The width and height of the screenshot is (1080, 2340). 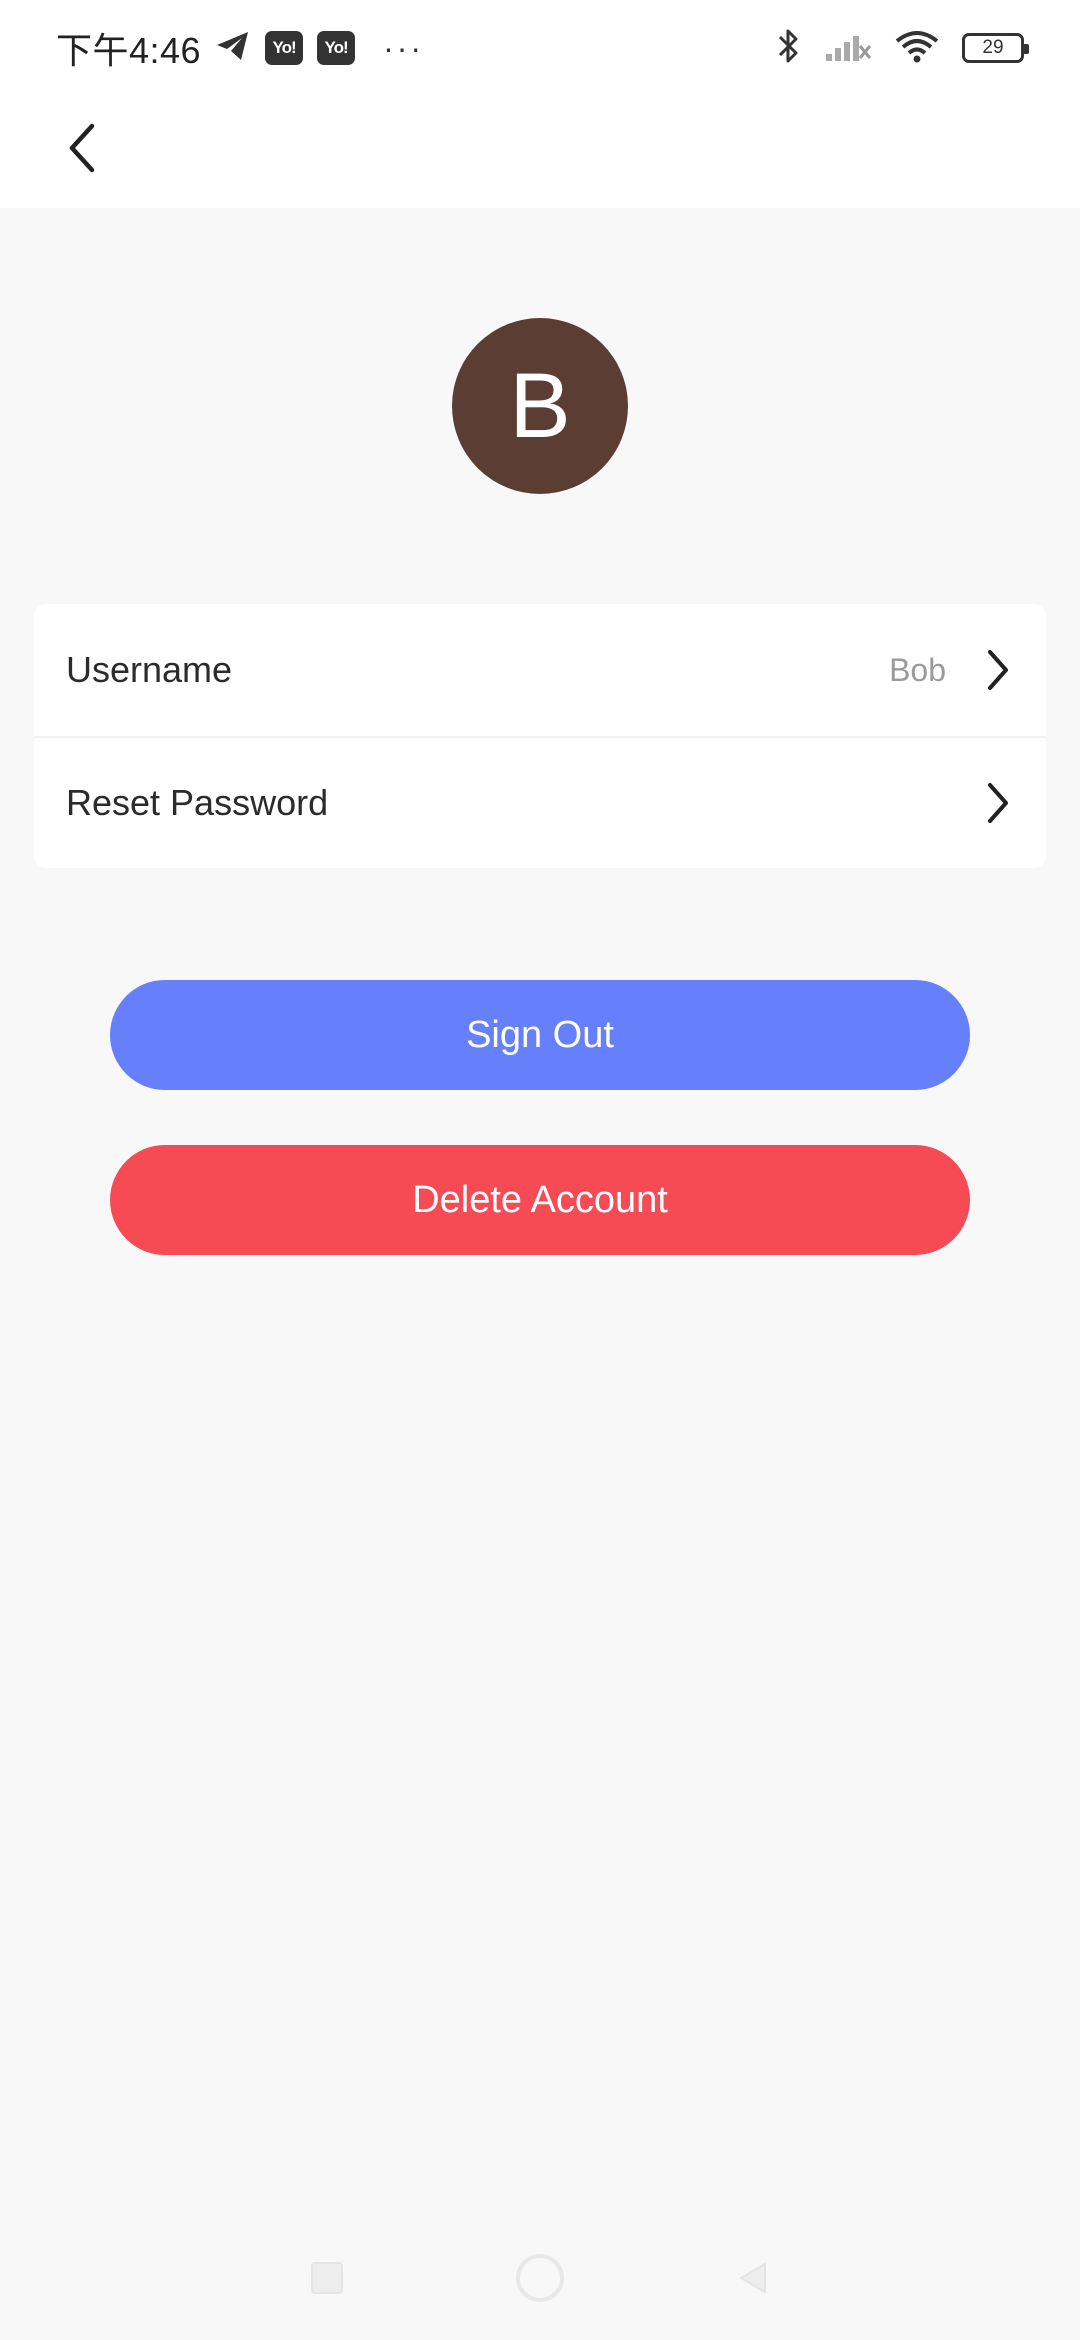 I want to click on home-button, so click(x=540, y=2280).